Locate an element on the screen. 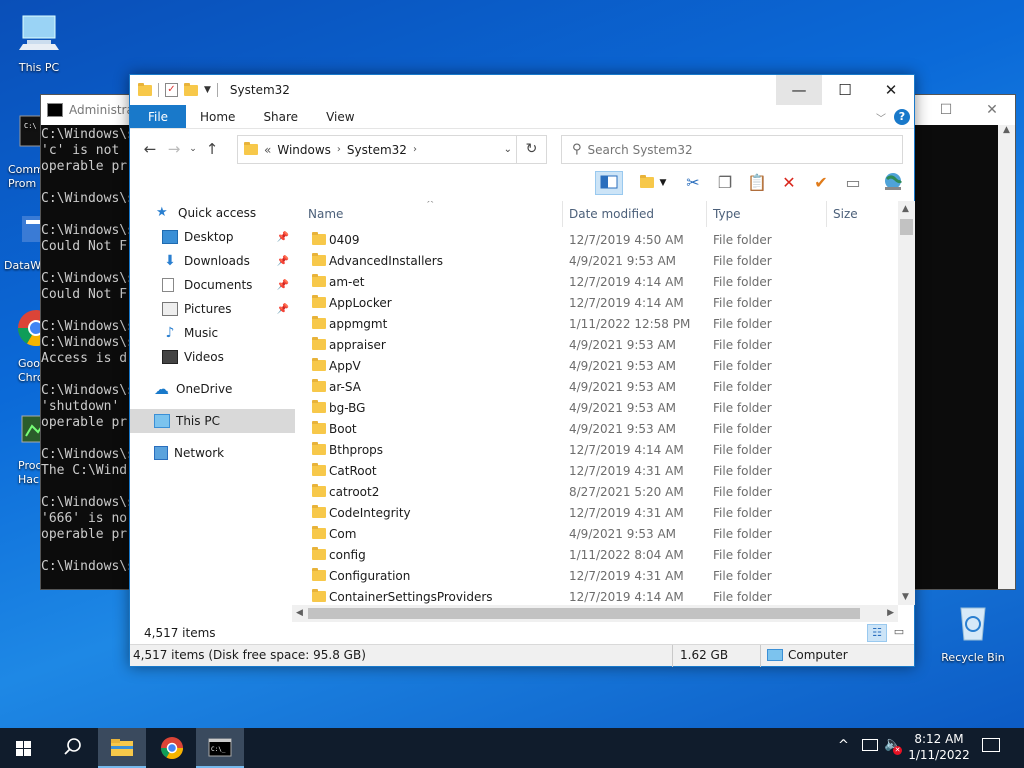 The height and width of the screenshot is (768, 1024). refresh-button: ↻ is located at coordinates (531, 149).